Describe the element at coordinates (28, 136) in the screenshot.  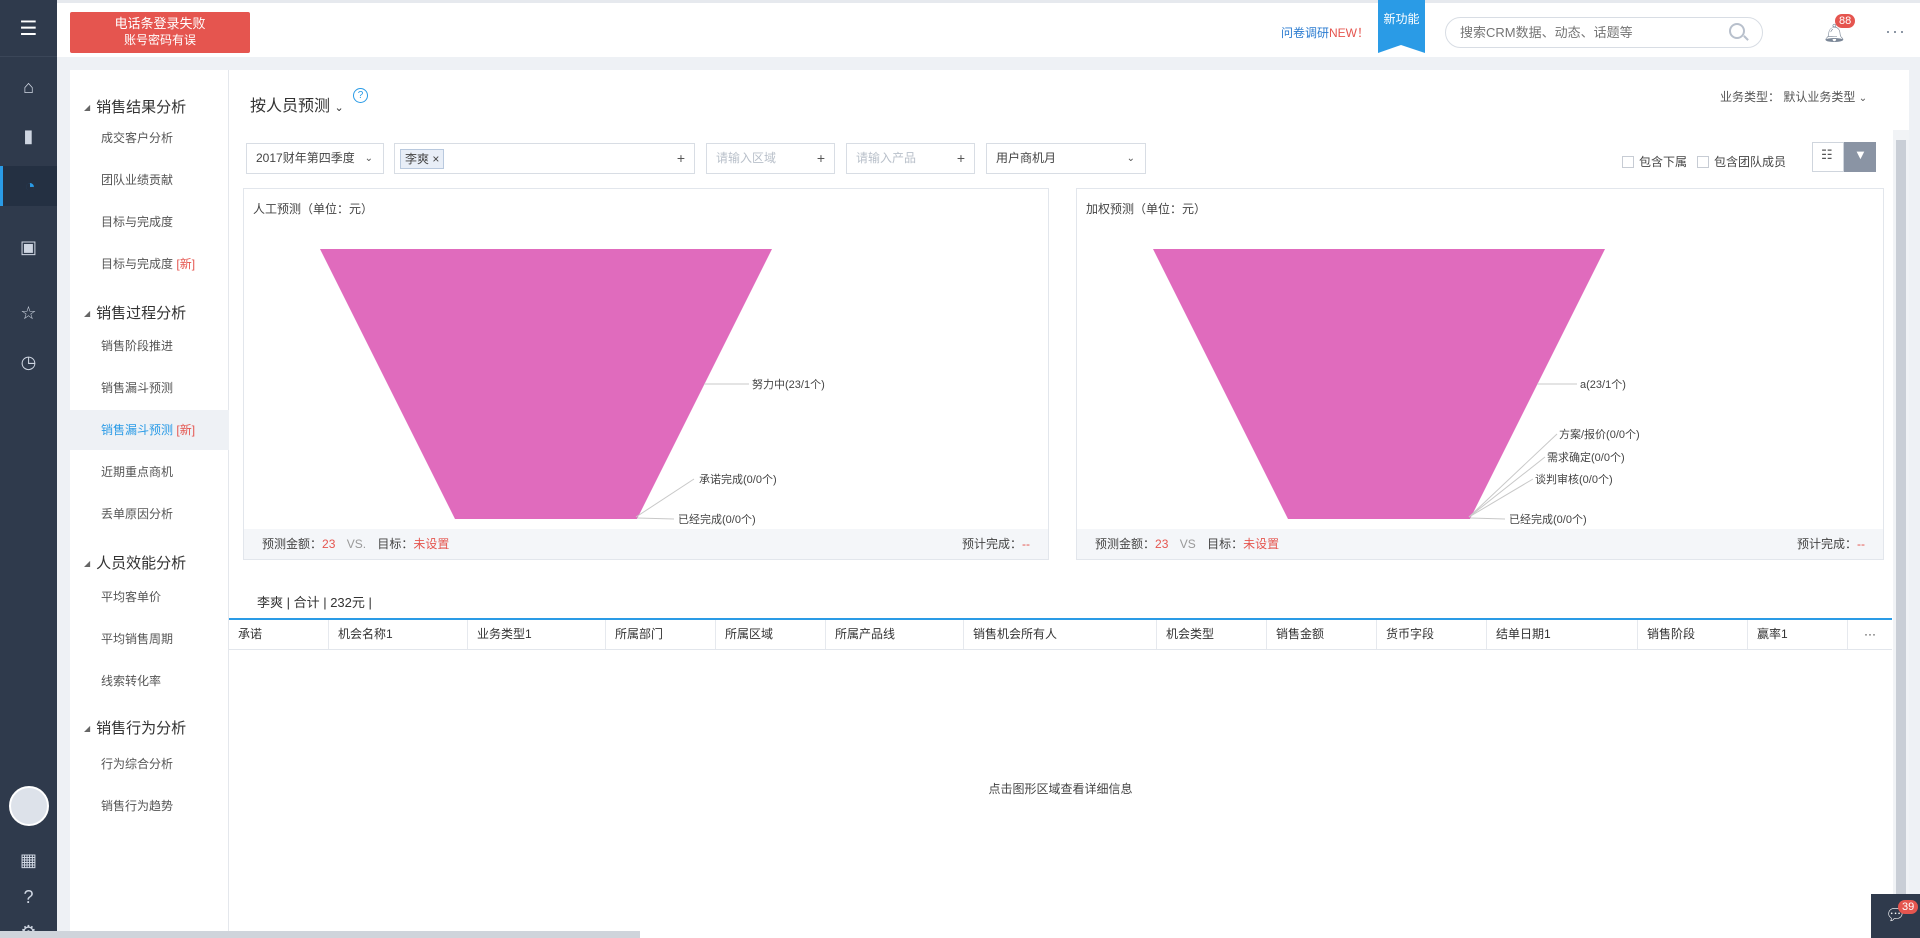
I see `bar-chart-icon: ▮` at that location.